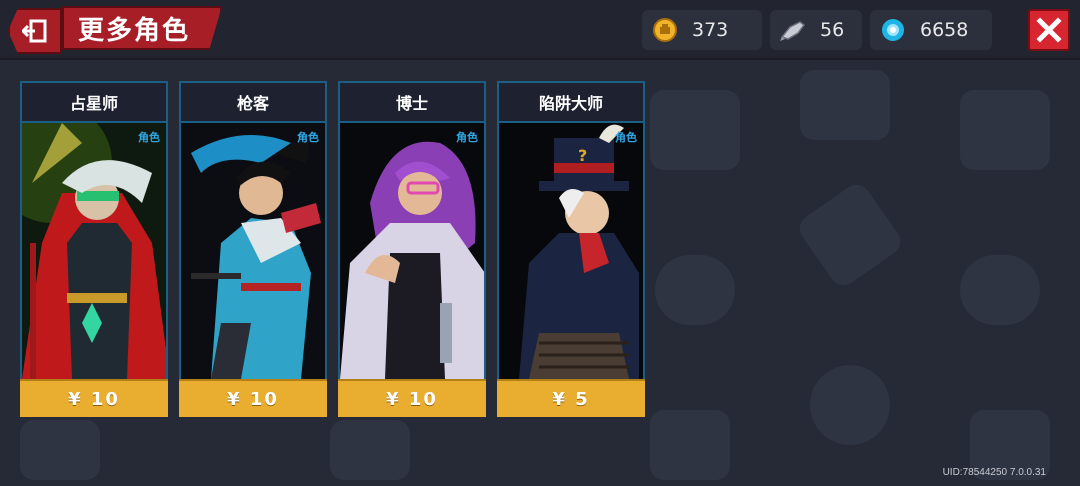 This screenshot has width=1080, height=486. Describe the element at coordinates (571, 103) in the screenshot. I see `character-name: 陷阱大师` at that location.